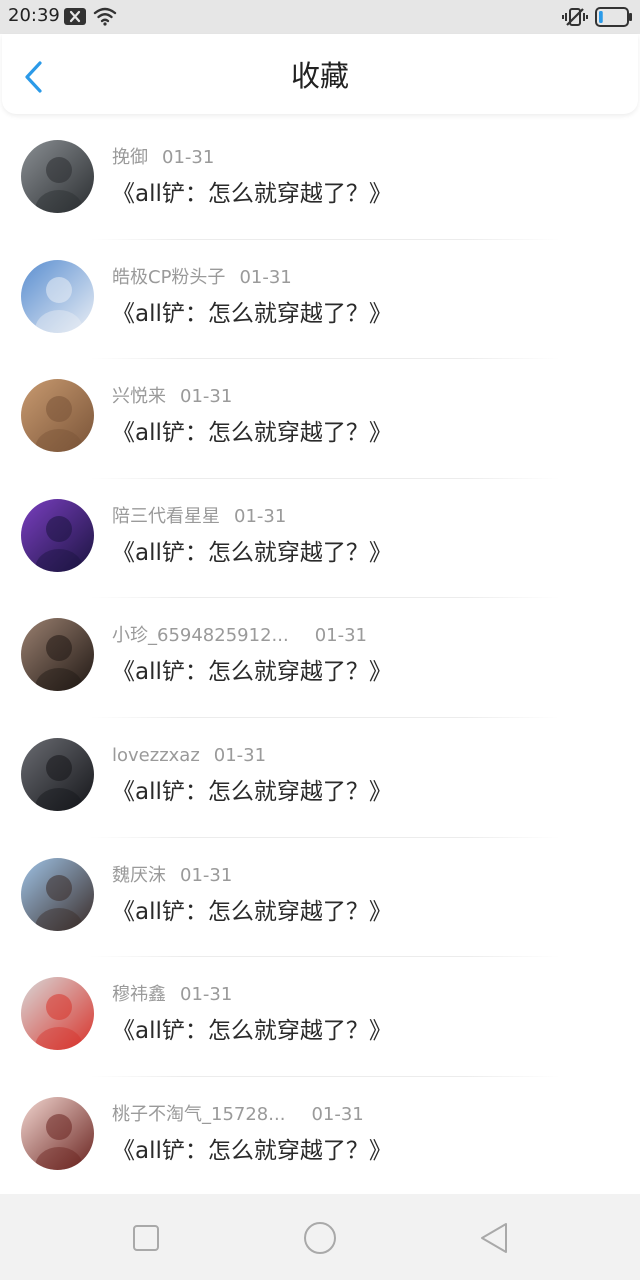  Describe the element at coordinates (575, 19) in the screenshot. I see `vibrate-mute-icon` at that location.